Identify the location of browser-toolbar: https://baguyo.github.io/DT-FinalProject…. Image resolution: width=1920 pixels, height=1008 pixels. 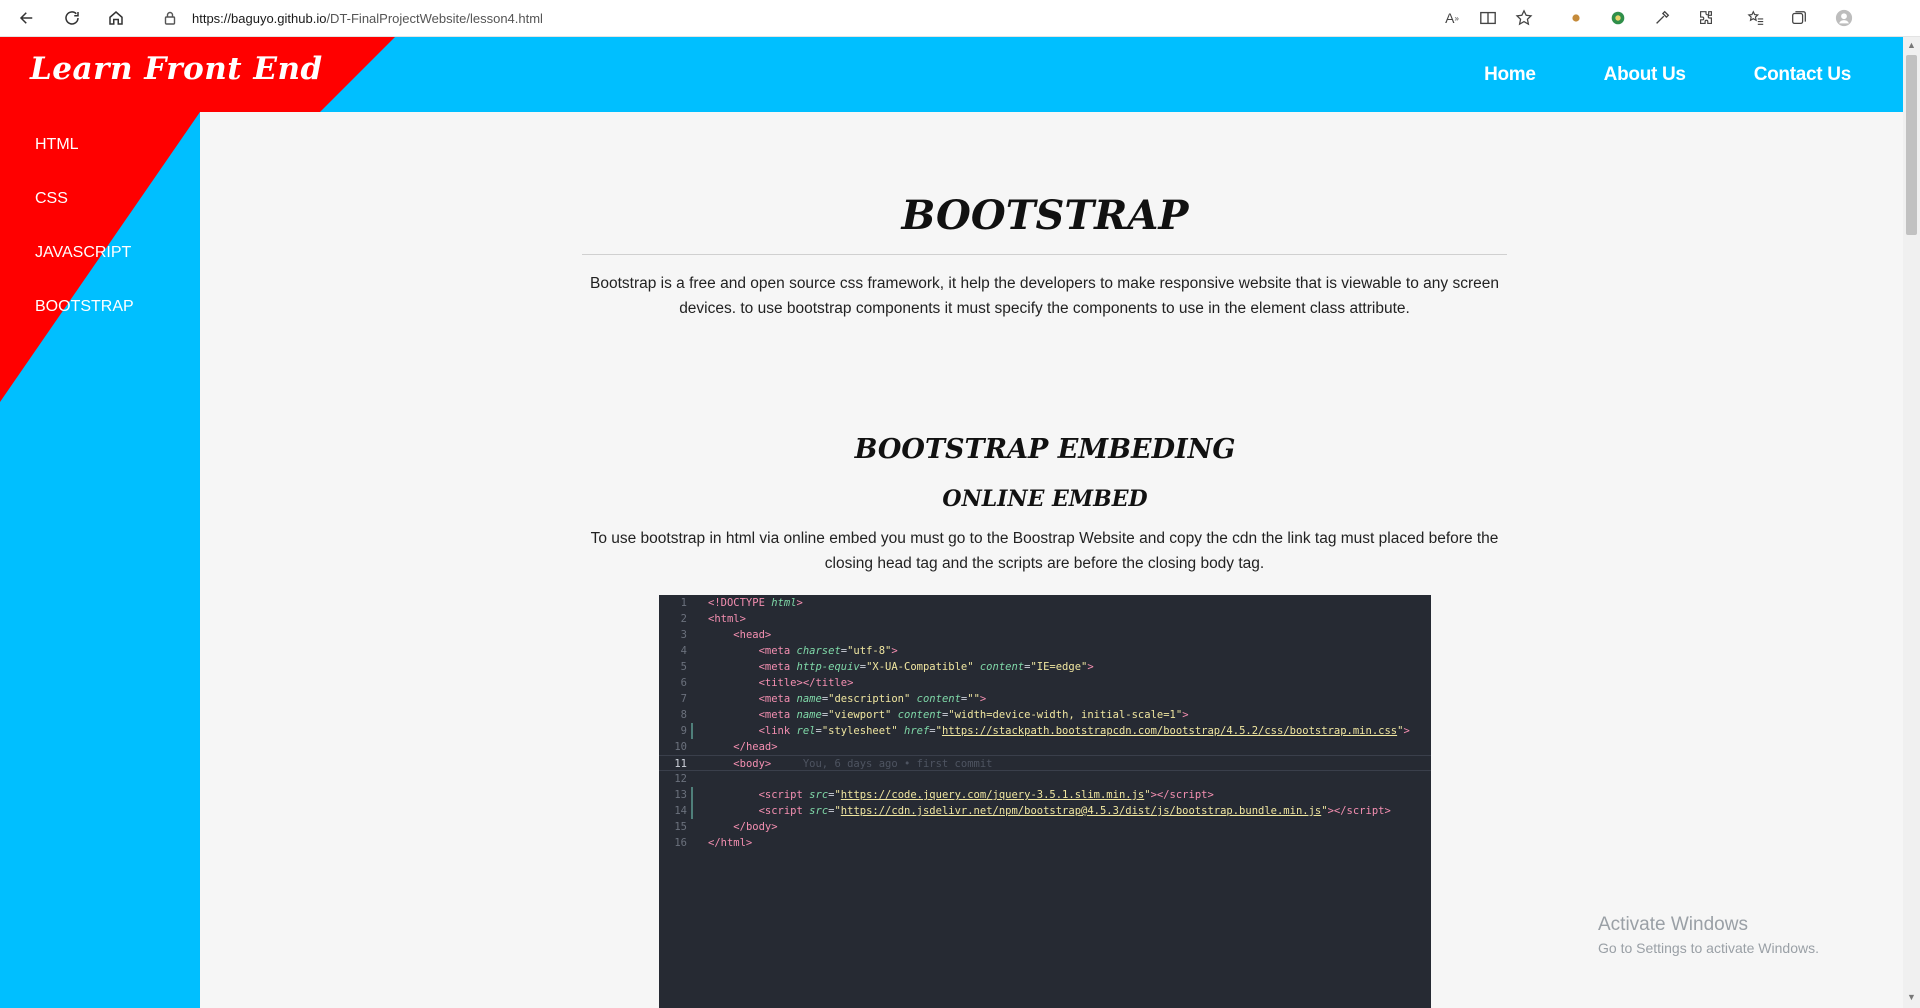
(960, 18).